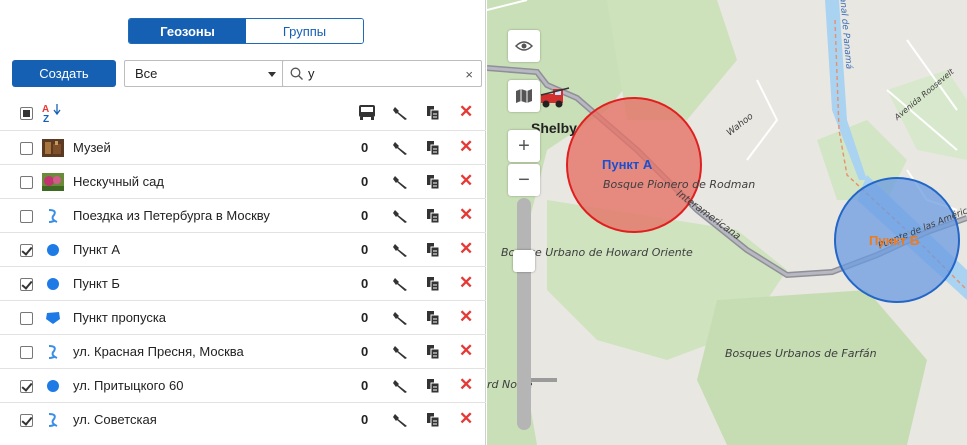  Describe the element at coordinates (894, 240) in the screenshot. I see `geozone-b-label: Пункт Б` at that location.